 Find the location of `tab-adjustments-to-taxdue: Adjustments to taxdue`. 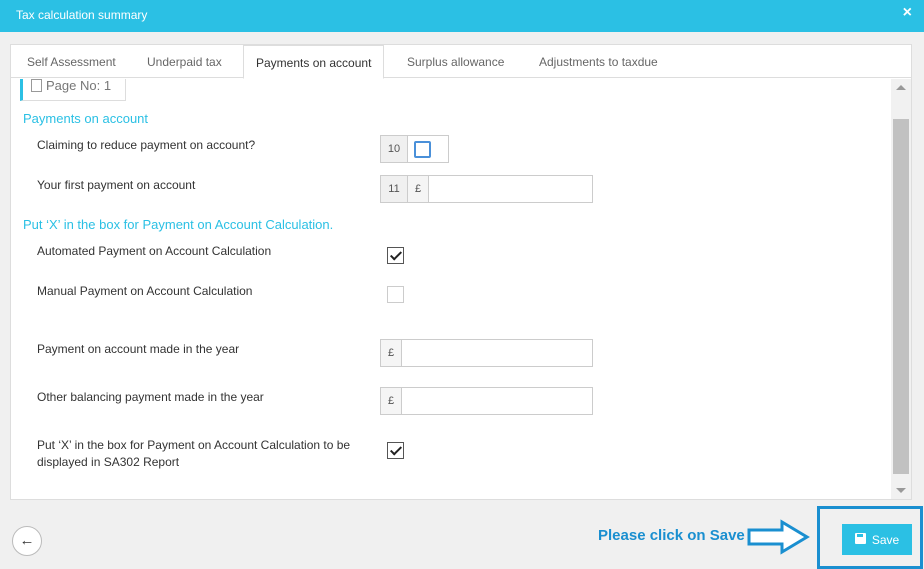

tab-adjustments-to-taxdue: Adjustments to taxdue is located at coordinates (598, 61).